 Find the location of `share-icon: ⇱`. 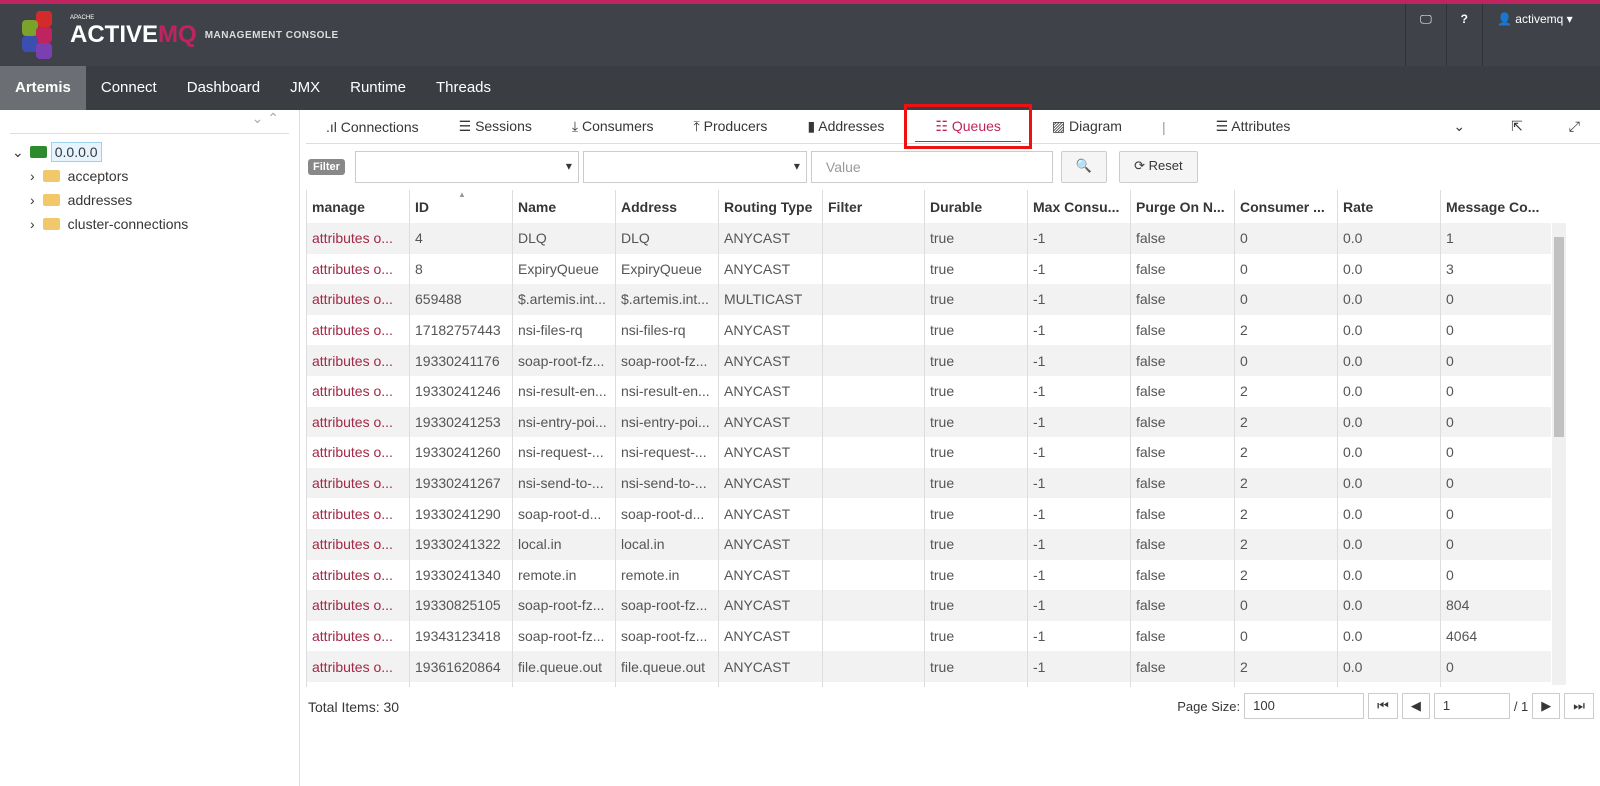

share-icon: ⇱ is located at coordinates (1517, 126).